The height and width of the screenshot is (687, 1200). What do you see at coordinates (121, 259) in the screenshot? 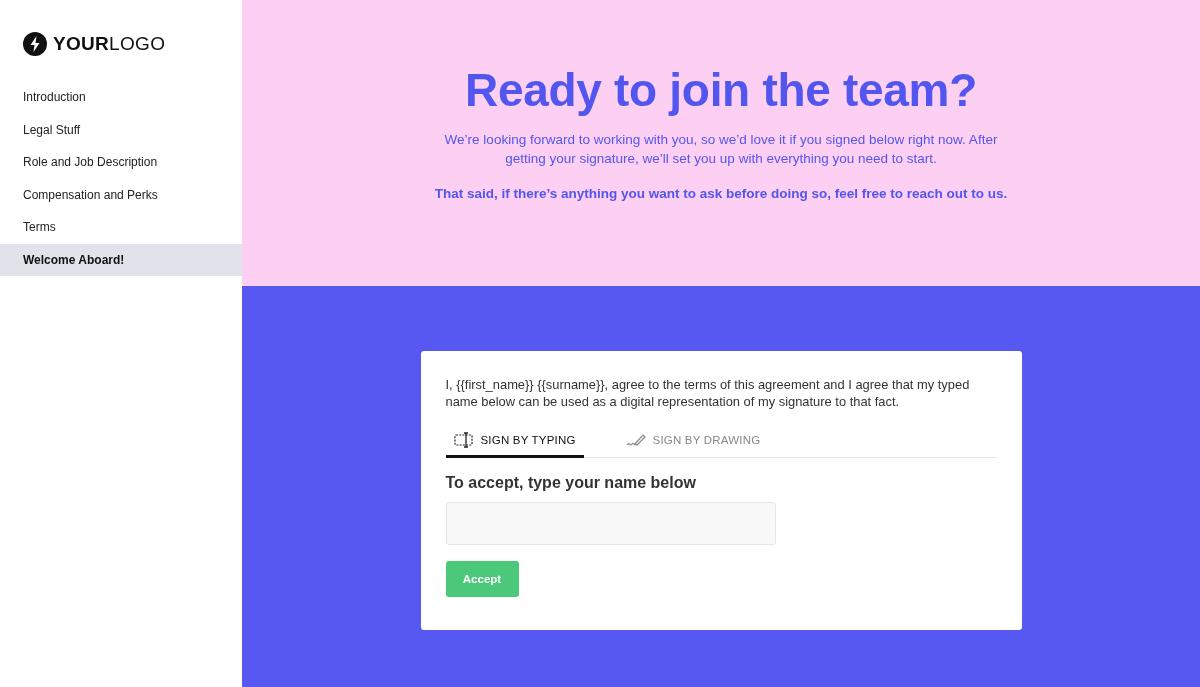
I see `sidebar-nav-item: Welcome Aboard!` at bounding box center [121, 259].